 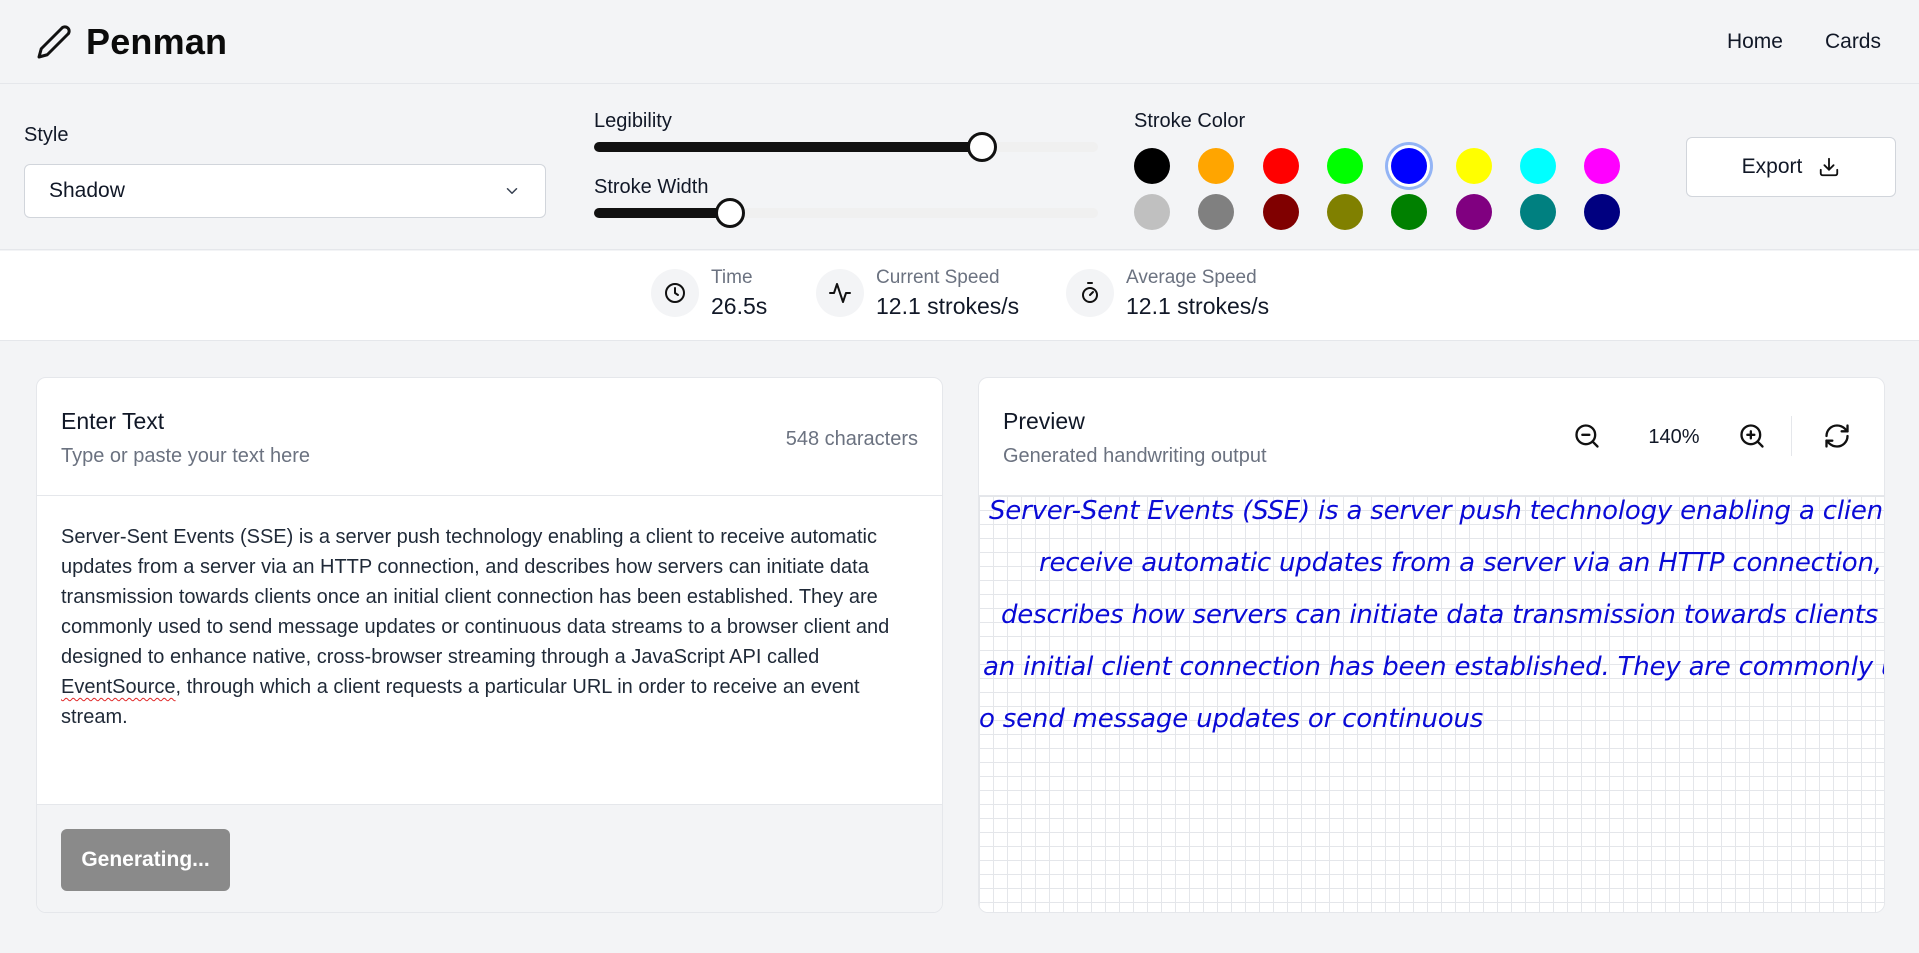 What do you see at coordinates (1090, 293) in the screenshot?
I see `timer-icon` at bounding box center [1090, 293].